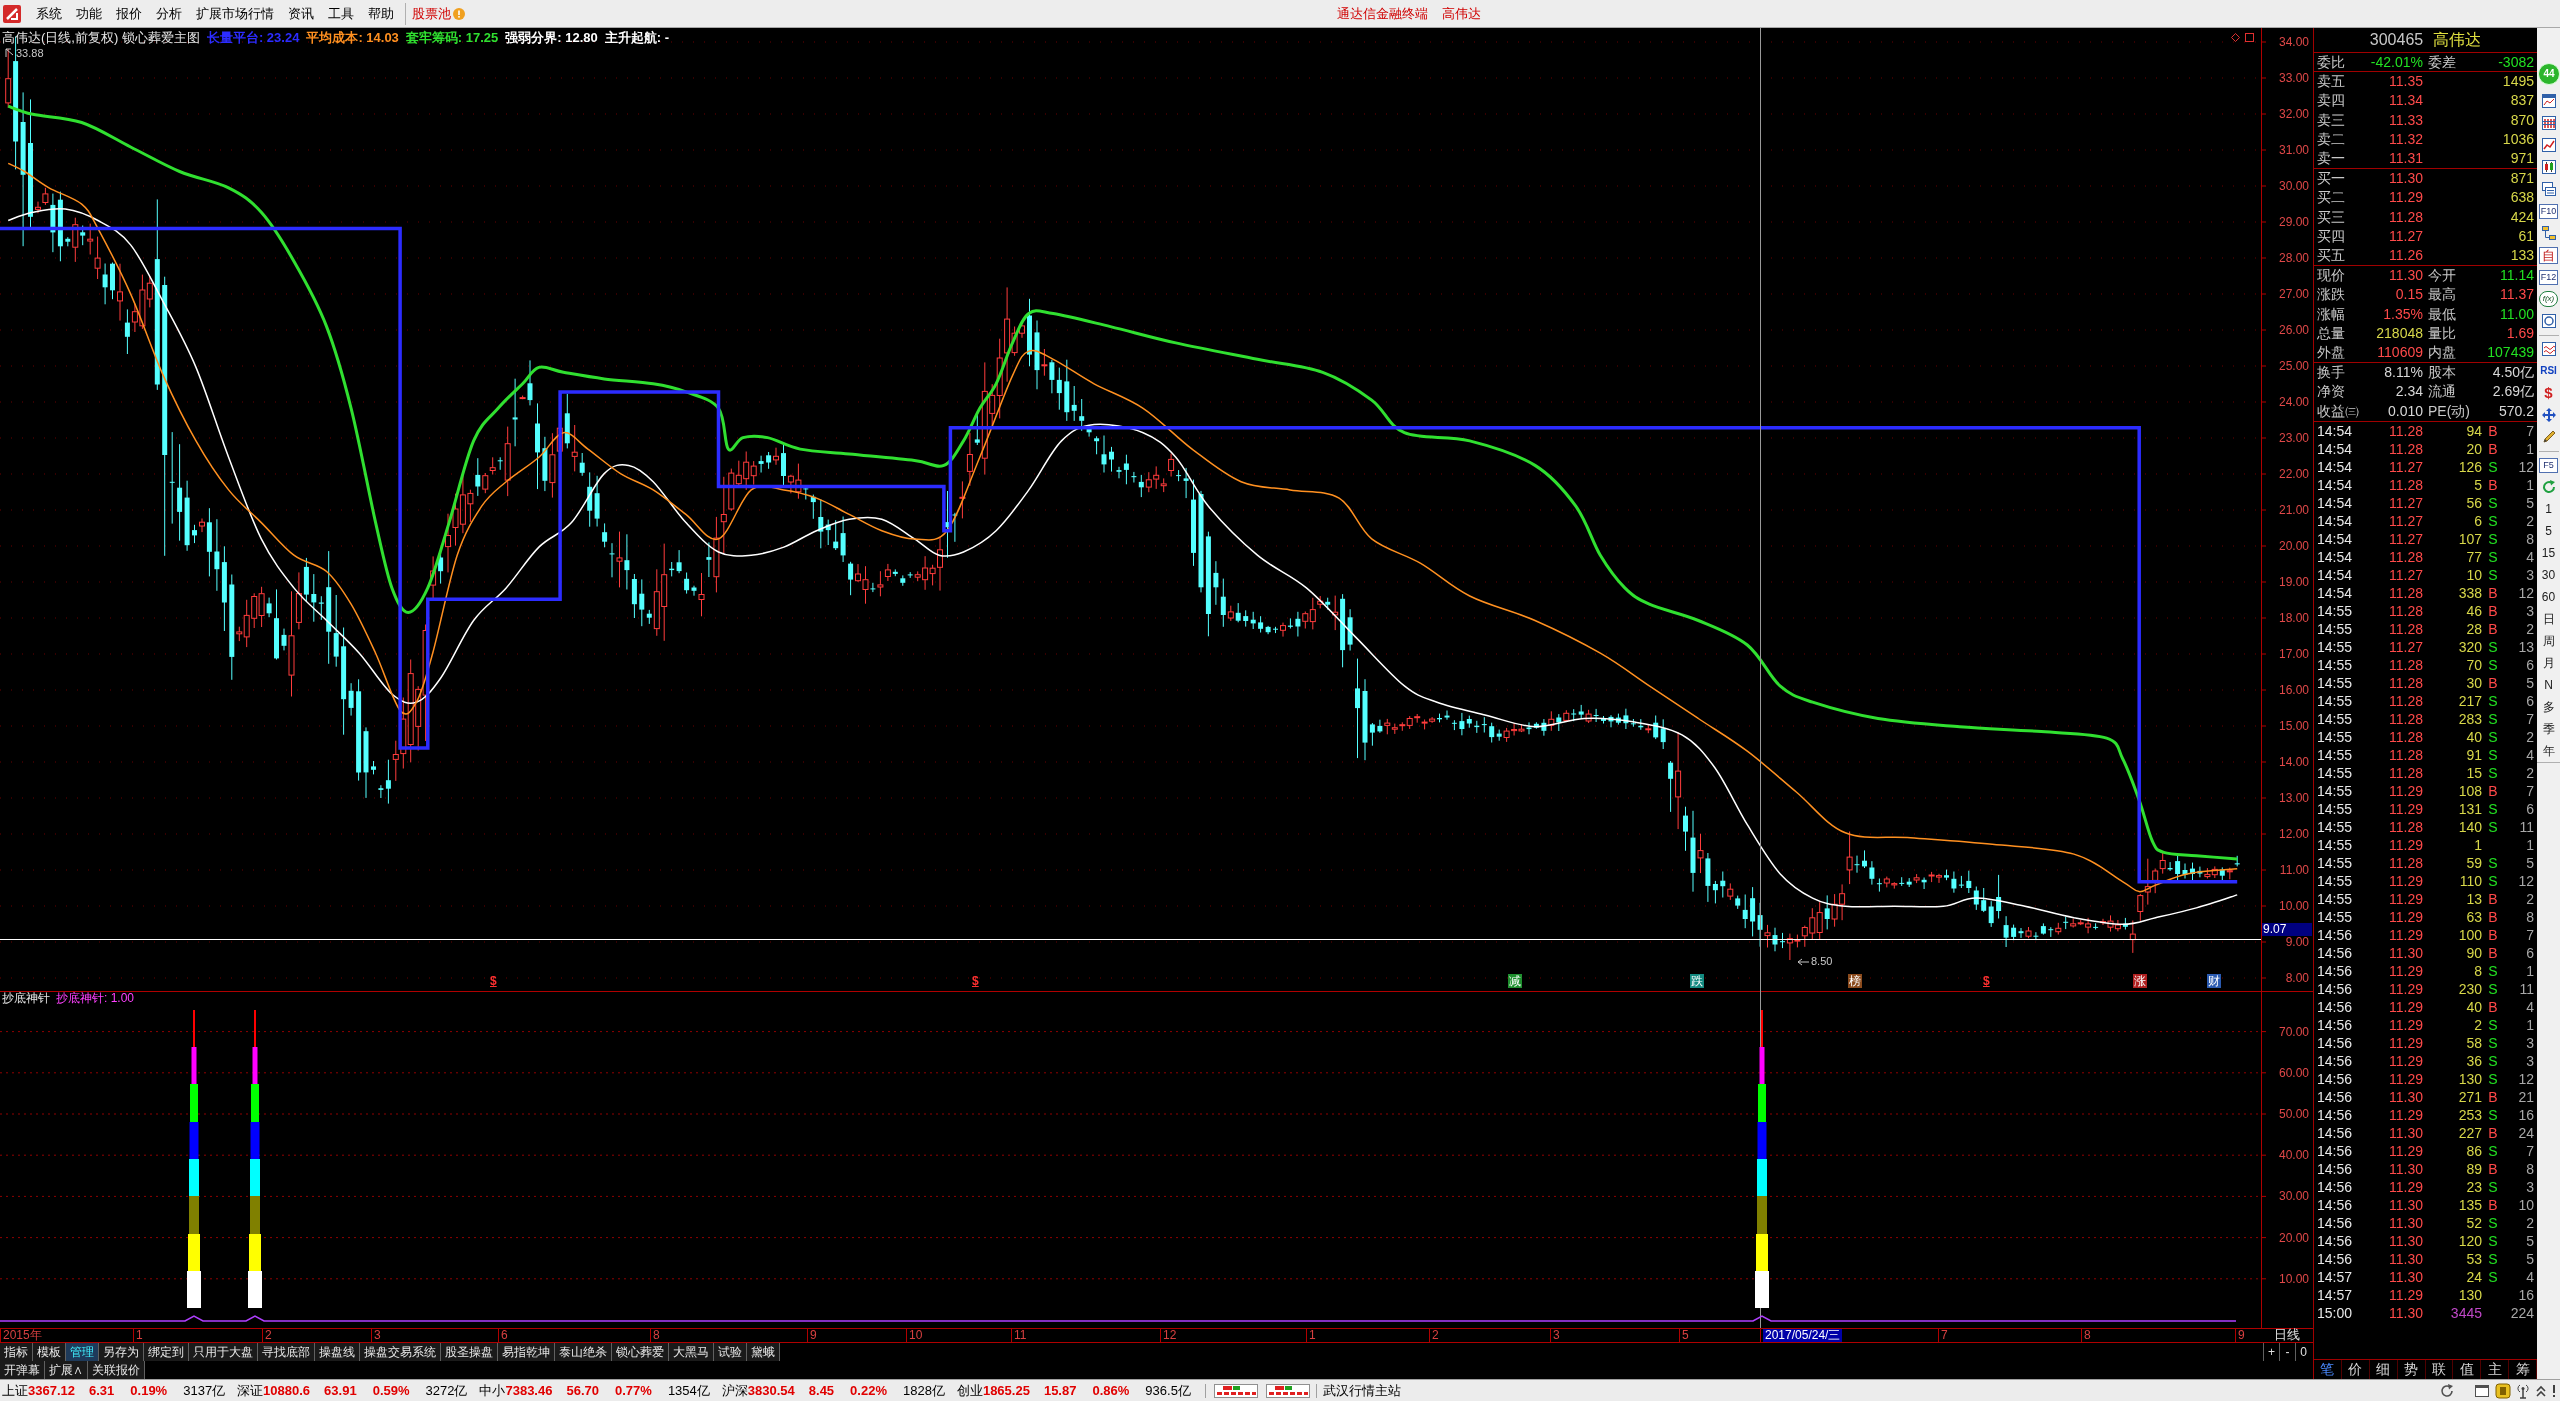 The width and height of the screenshot is (2560, 1401). I want to click on square-icon, so click(2249, 37).